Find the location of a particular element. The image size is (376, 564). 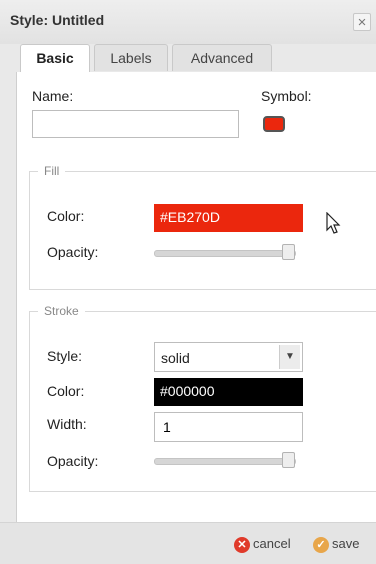

symbol-label: Symbol: is located at coordinates (286, 96).